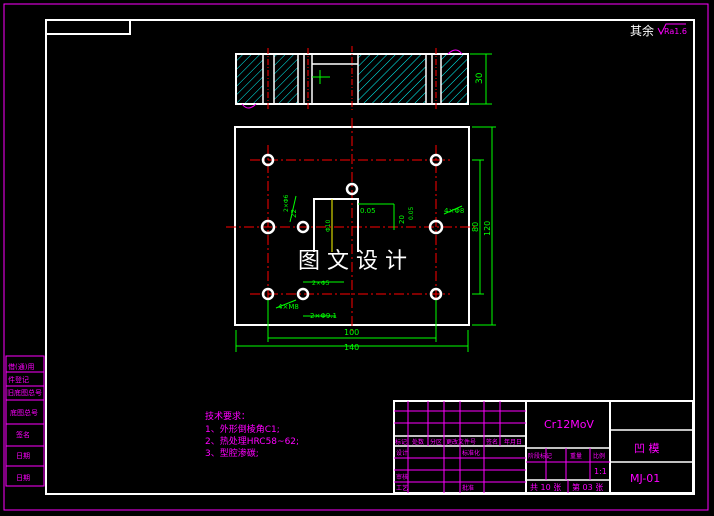  What do you see at coordinates (286, 203) in the screenshot?
I see `dim-hole-left: 2×Φ6` at bounding box center [286, 203].